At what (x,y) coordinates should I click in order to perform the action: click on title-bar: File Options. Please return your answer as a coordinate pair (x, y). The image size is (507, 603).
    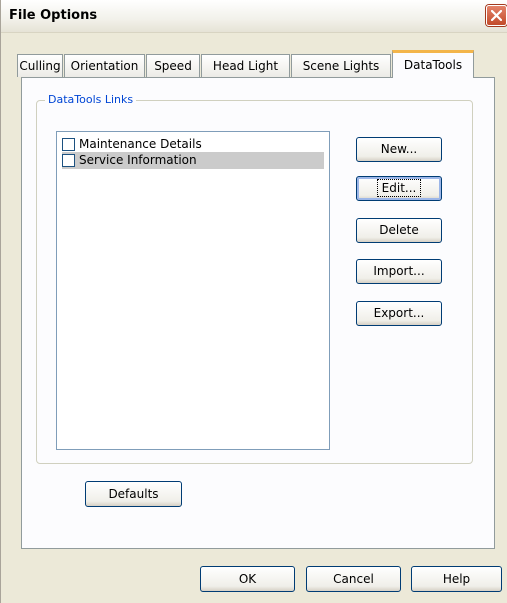
    Looking at the image, I should click on (254, 16).